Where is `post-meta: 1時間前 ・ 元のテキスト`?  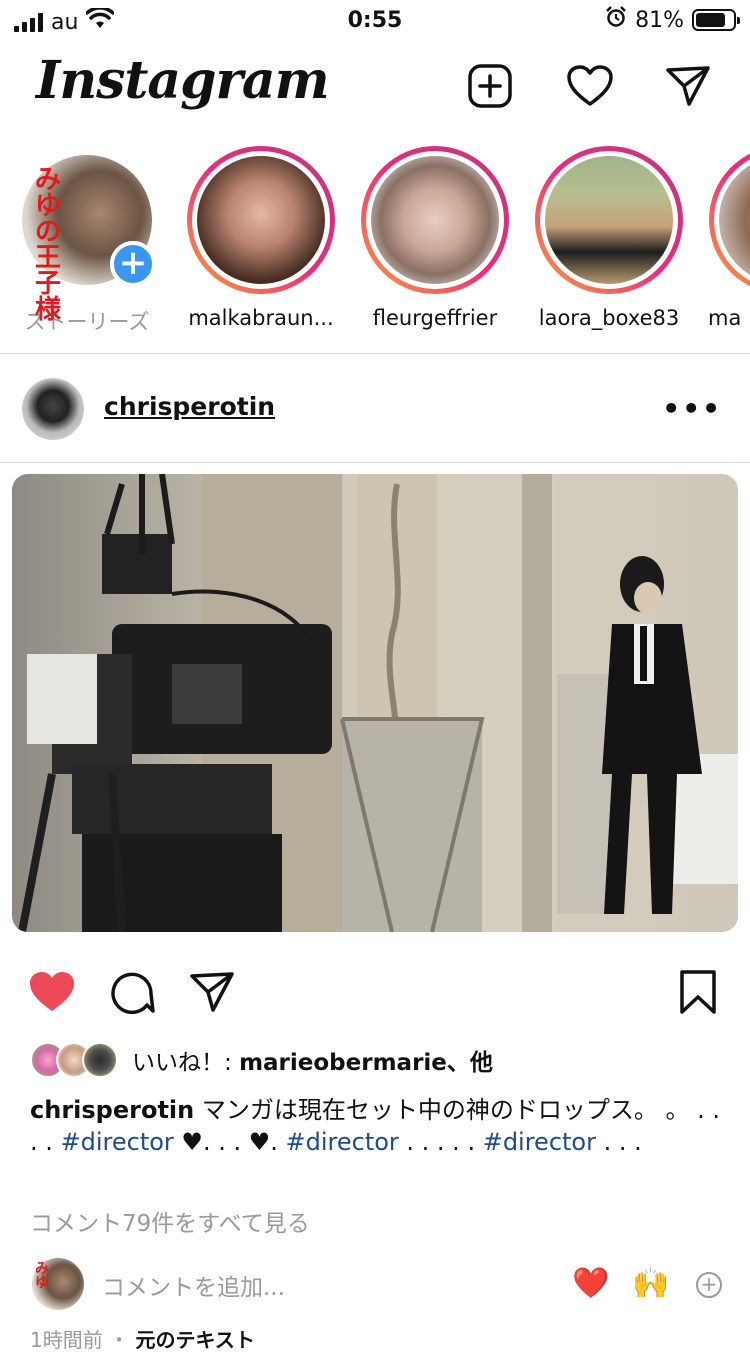 post-meta: 1時間前 ・ 元のテキスト is located at coordinates (142, 1340).